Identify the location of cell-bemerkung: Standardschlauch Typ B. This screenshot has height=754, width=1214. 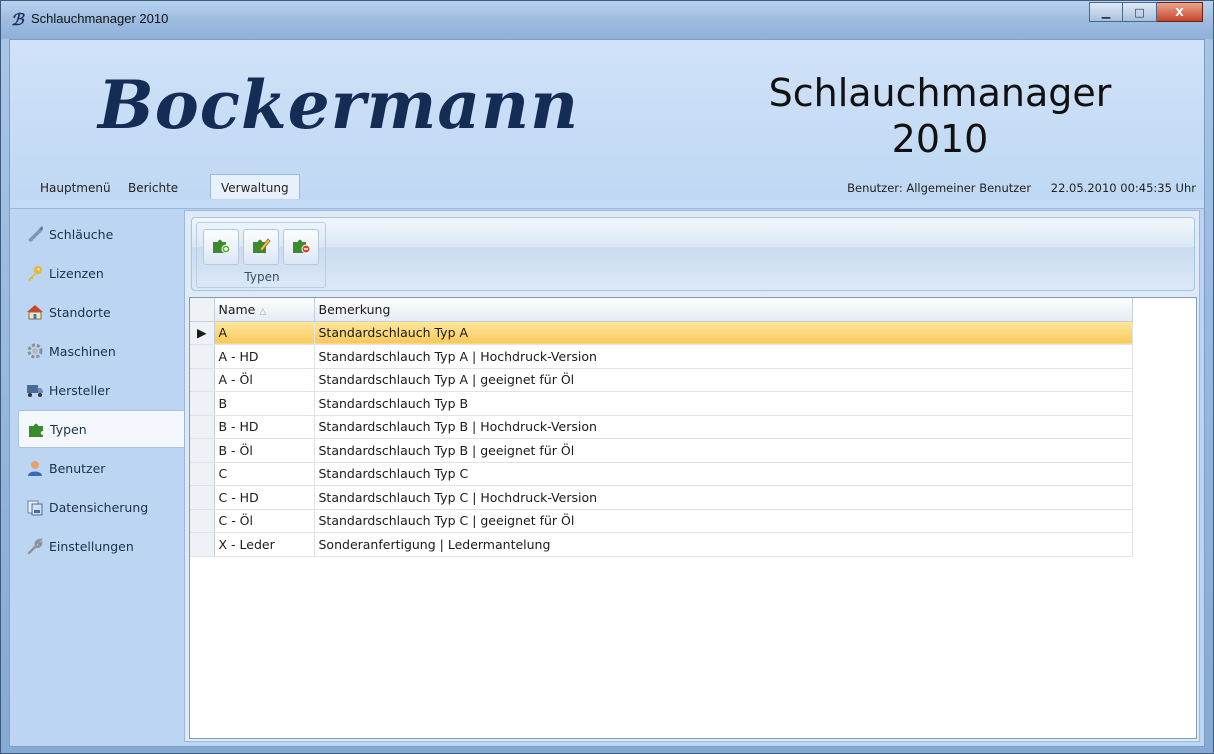
(723, 403).